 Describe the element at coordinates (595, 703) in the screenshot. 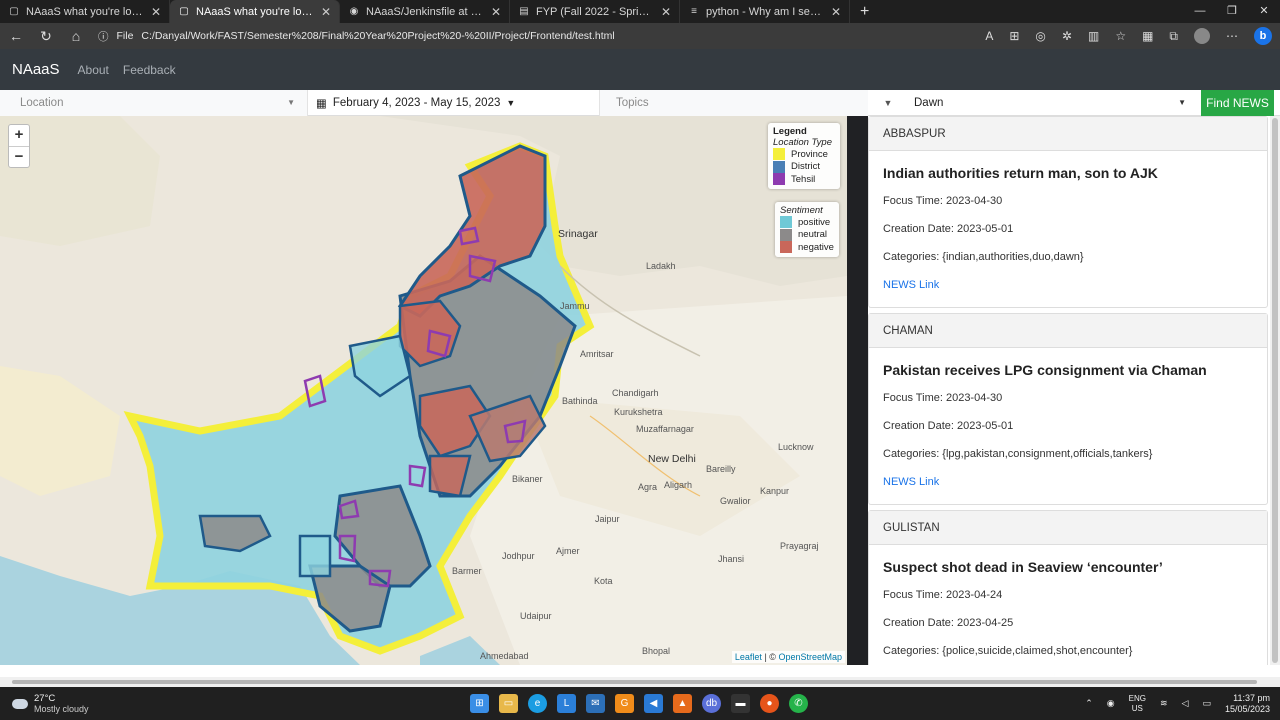

I see `mail-icon: ✉` at that location.